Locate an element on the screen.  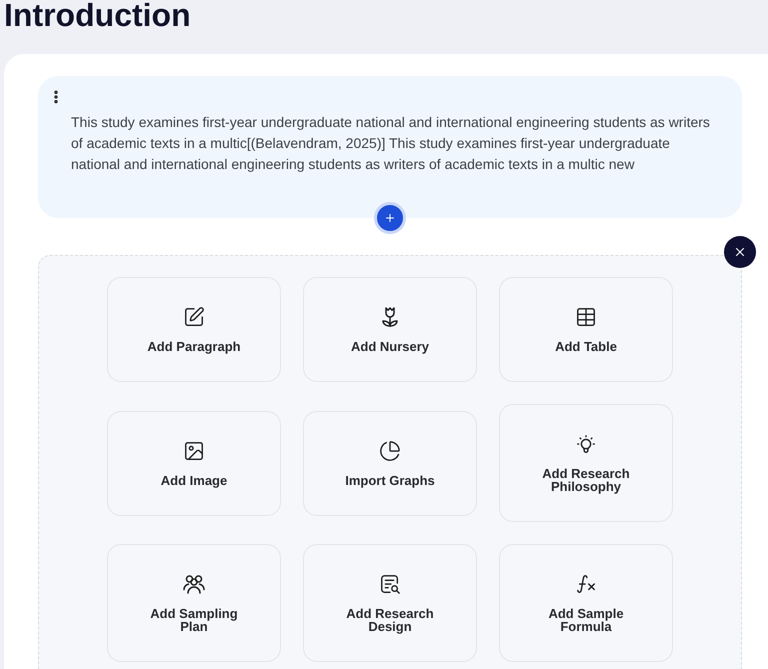
block-option-card: Add Sample Formula is located at coordinates (586, 603).